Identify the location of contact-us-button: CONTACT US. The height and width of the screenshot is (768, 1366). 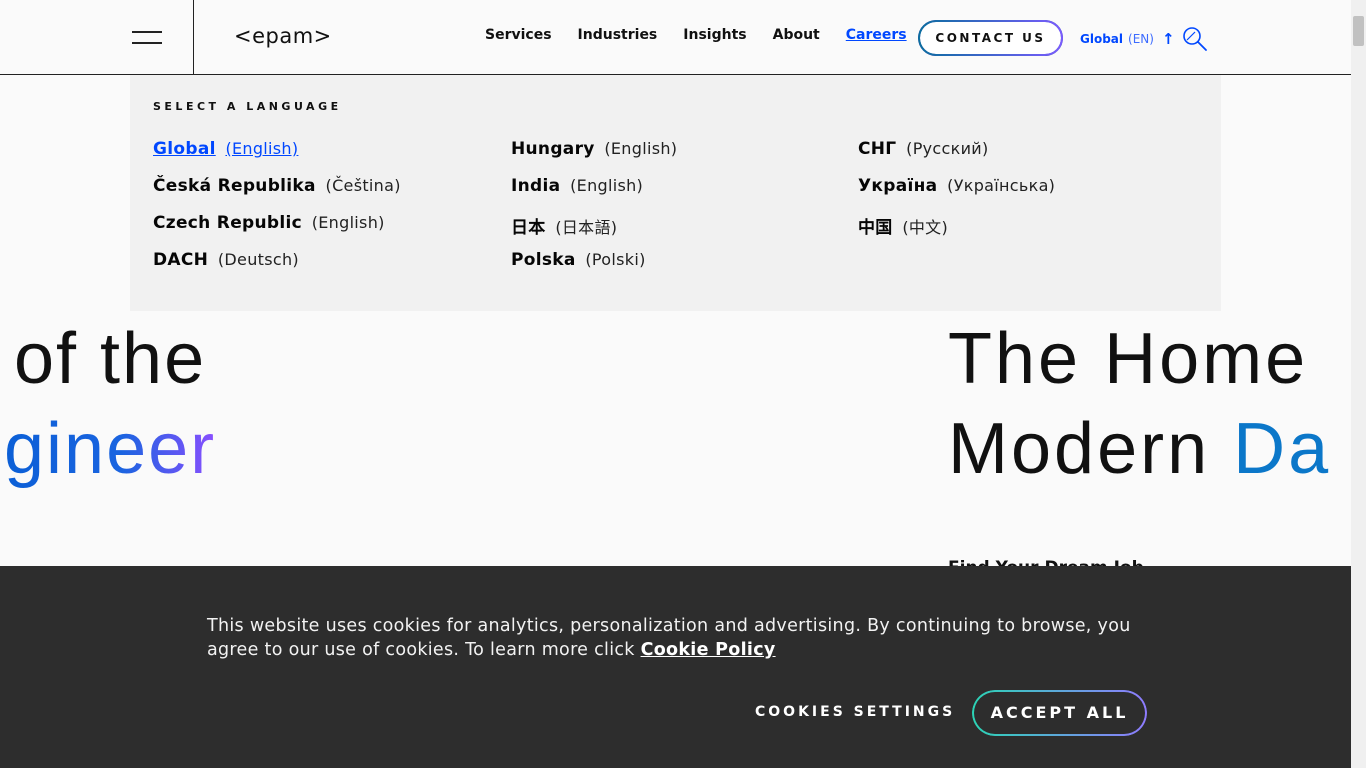
(990, 38).